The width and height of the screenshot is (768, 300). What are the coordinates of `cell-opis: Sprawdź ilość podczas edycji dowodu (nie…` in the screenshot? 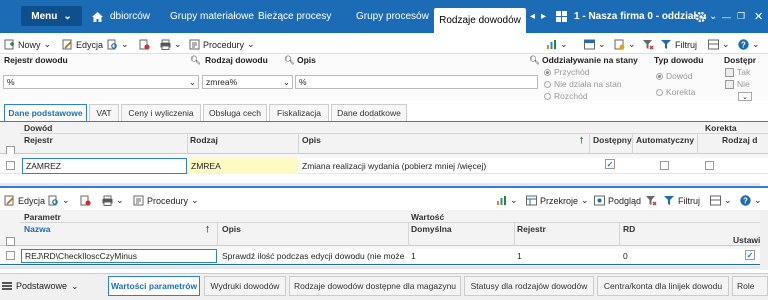 It's located at (314, 256).